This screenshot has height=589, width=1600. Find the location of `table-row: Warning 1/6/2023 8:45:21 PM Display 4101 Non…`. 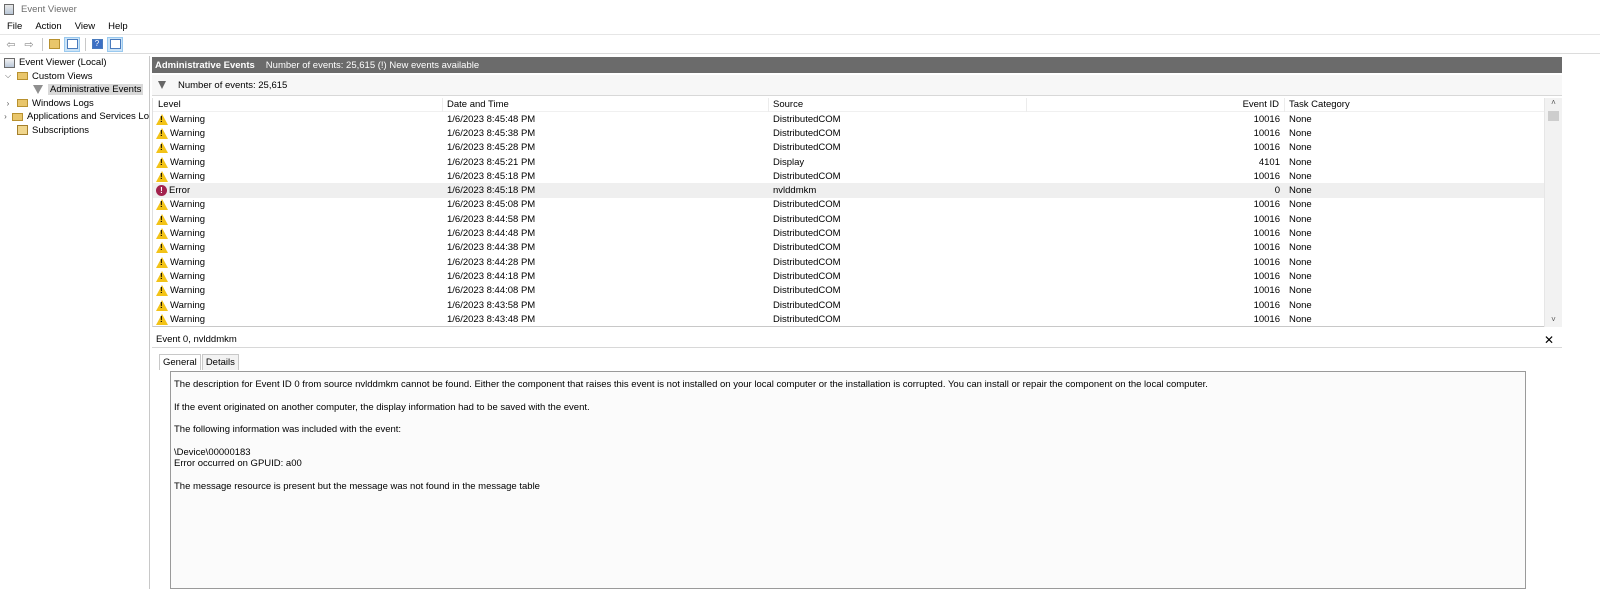

table-row: Warning 1/6/2023 8:45:21 PM Display 4101 Non… is located at coordinates (857, 162).